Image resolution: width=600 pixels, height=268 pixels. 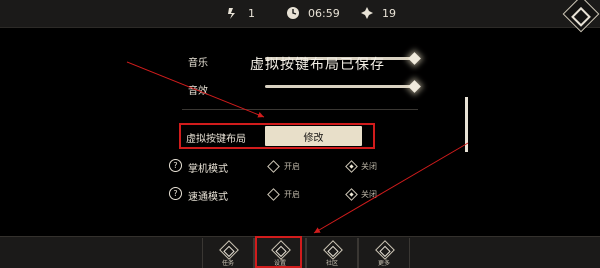 What do you see at coordinates (391, 188) in the screenshot?
I see `arrow-to-settings-tab` at bounding box center [391, 188].